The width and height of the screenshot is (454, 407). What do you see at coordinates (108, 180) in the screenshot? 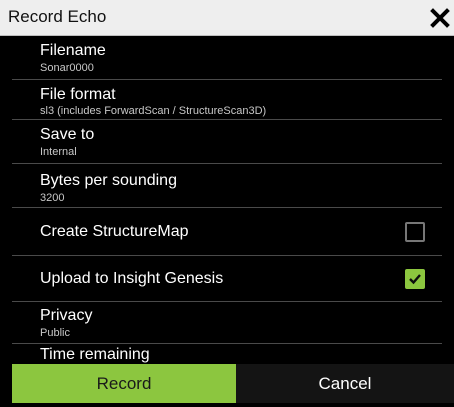
I see `bytes-per-sounding-label: Bytes per sounding` at bounding box center [108, 180].